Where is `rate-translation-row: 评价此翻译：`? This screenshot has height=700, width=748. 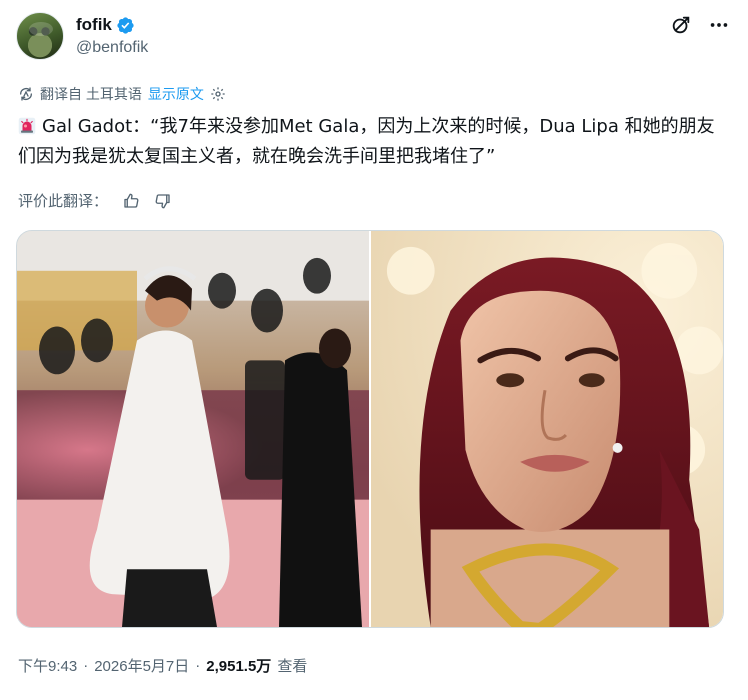
rate-translation-row: 评价此翻译： is located at coordinates (95, 200).